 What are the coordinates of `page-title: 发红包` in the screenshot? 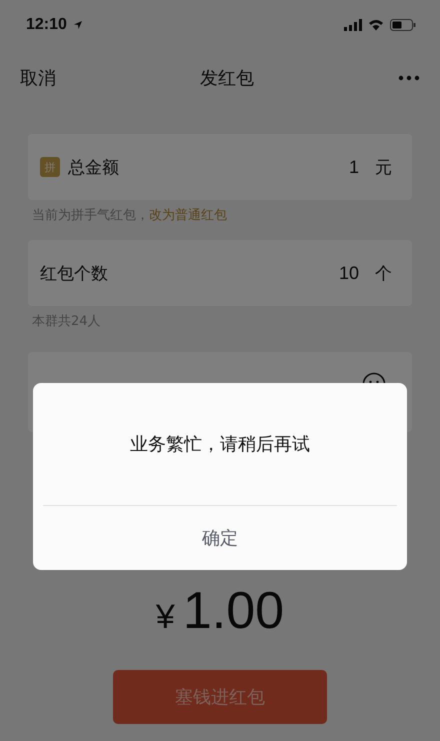 It's located at (227, 78).